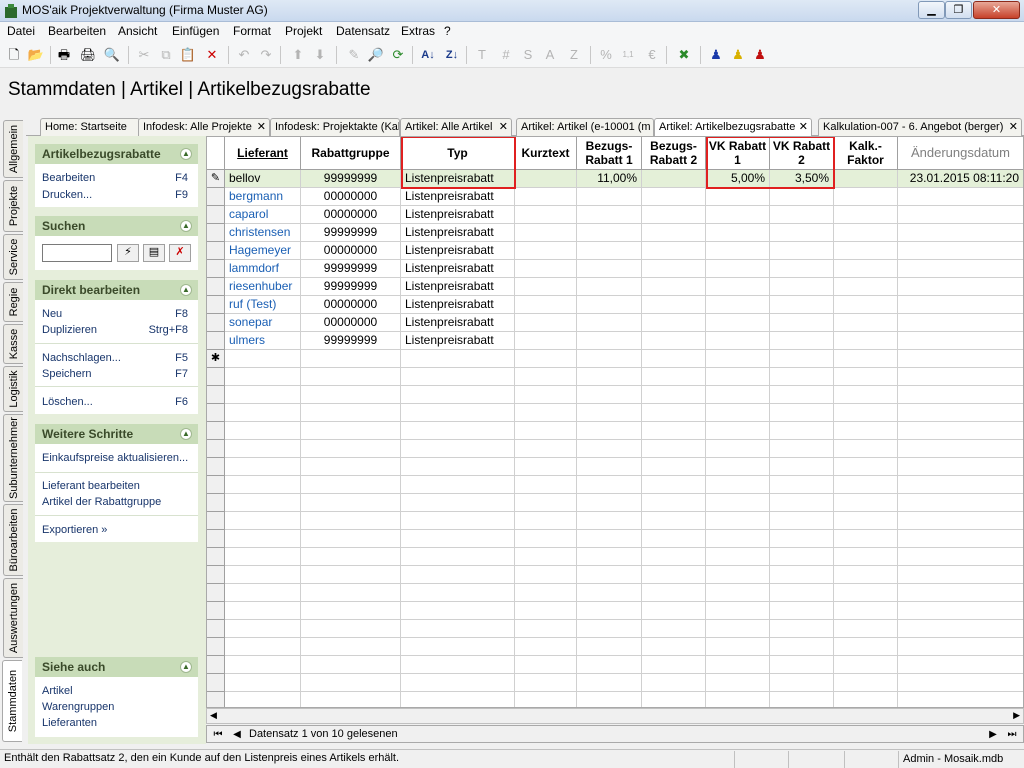 The width and height of the screenshot is (1024, 768). What do you see at coordinates (266, 55) in the screenshot?
I see `redo-icon: ↷` at bounding box center [266, 55].